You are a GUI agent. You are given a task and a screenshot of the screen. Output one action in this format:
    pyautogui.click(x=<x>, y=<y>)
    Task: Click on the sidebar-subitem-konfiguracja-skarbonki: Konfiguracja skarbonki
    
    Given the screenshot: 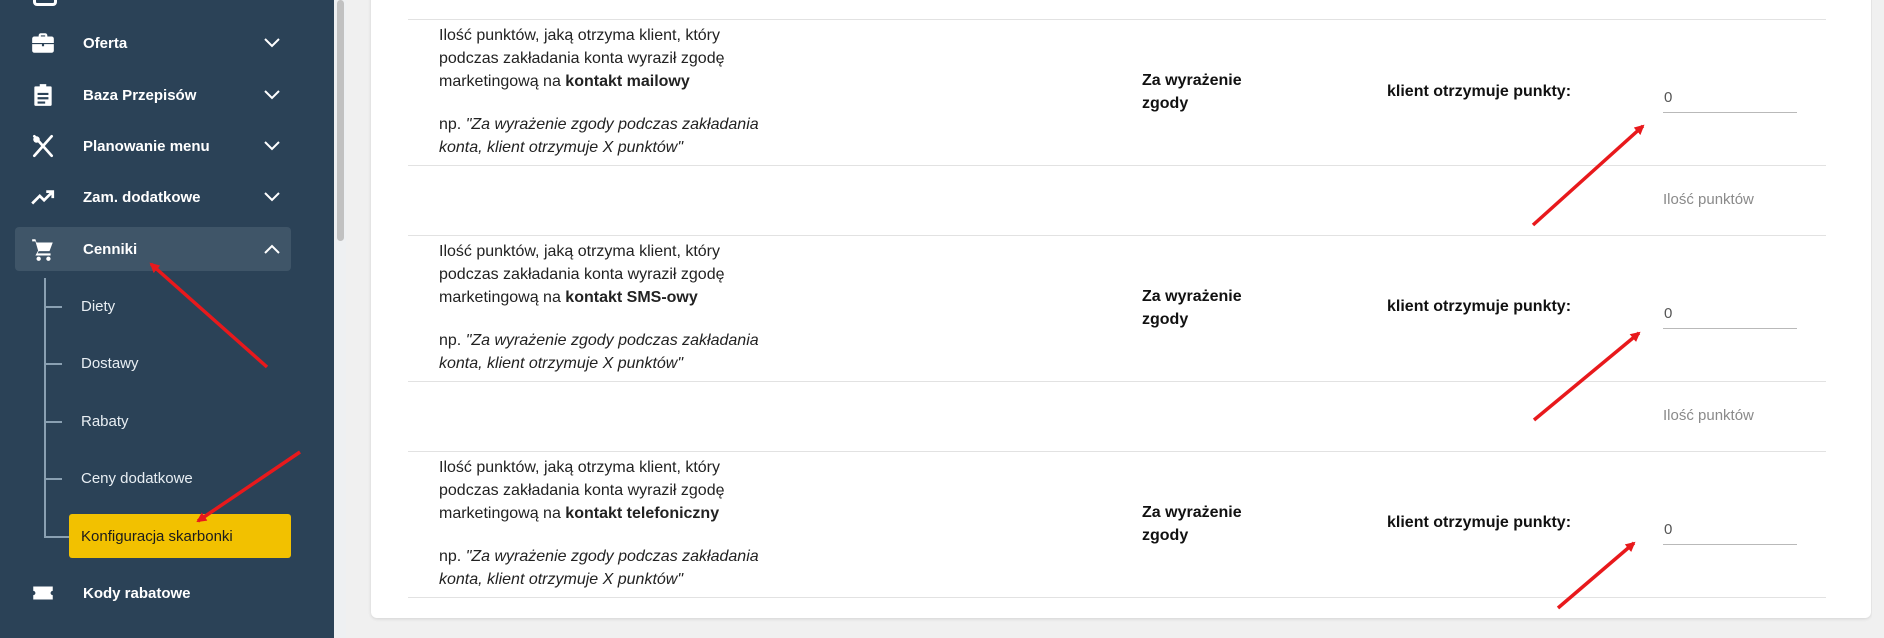 What is the action you would take?
    pyautogui.click(x=180, y=536)
    